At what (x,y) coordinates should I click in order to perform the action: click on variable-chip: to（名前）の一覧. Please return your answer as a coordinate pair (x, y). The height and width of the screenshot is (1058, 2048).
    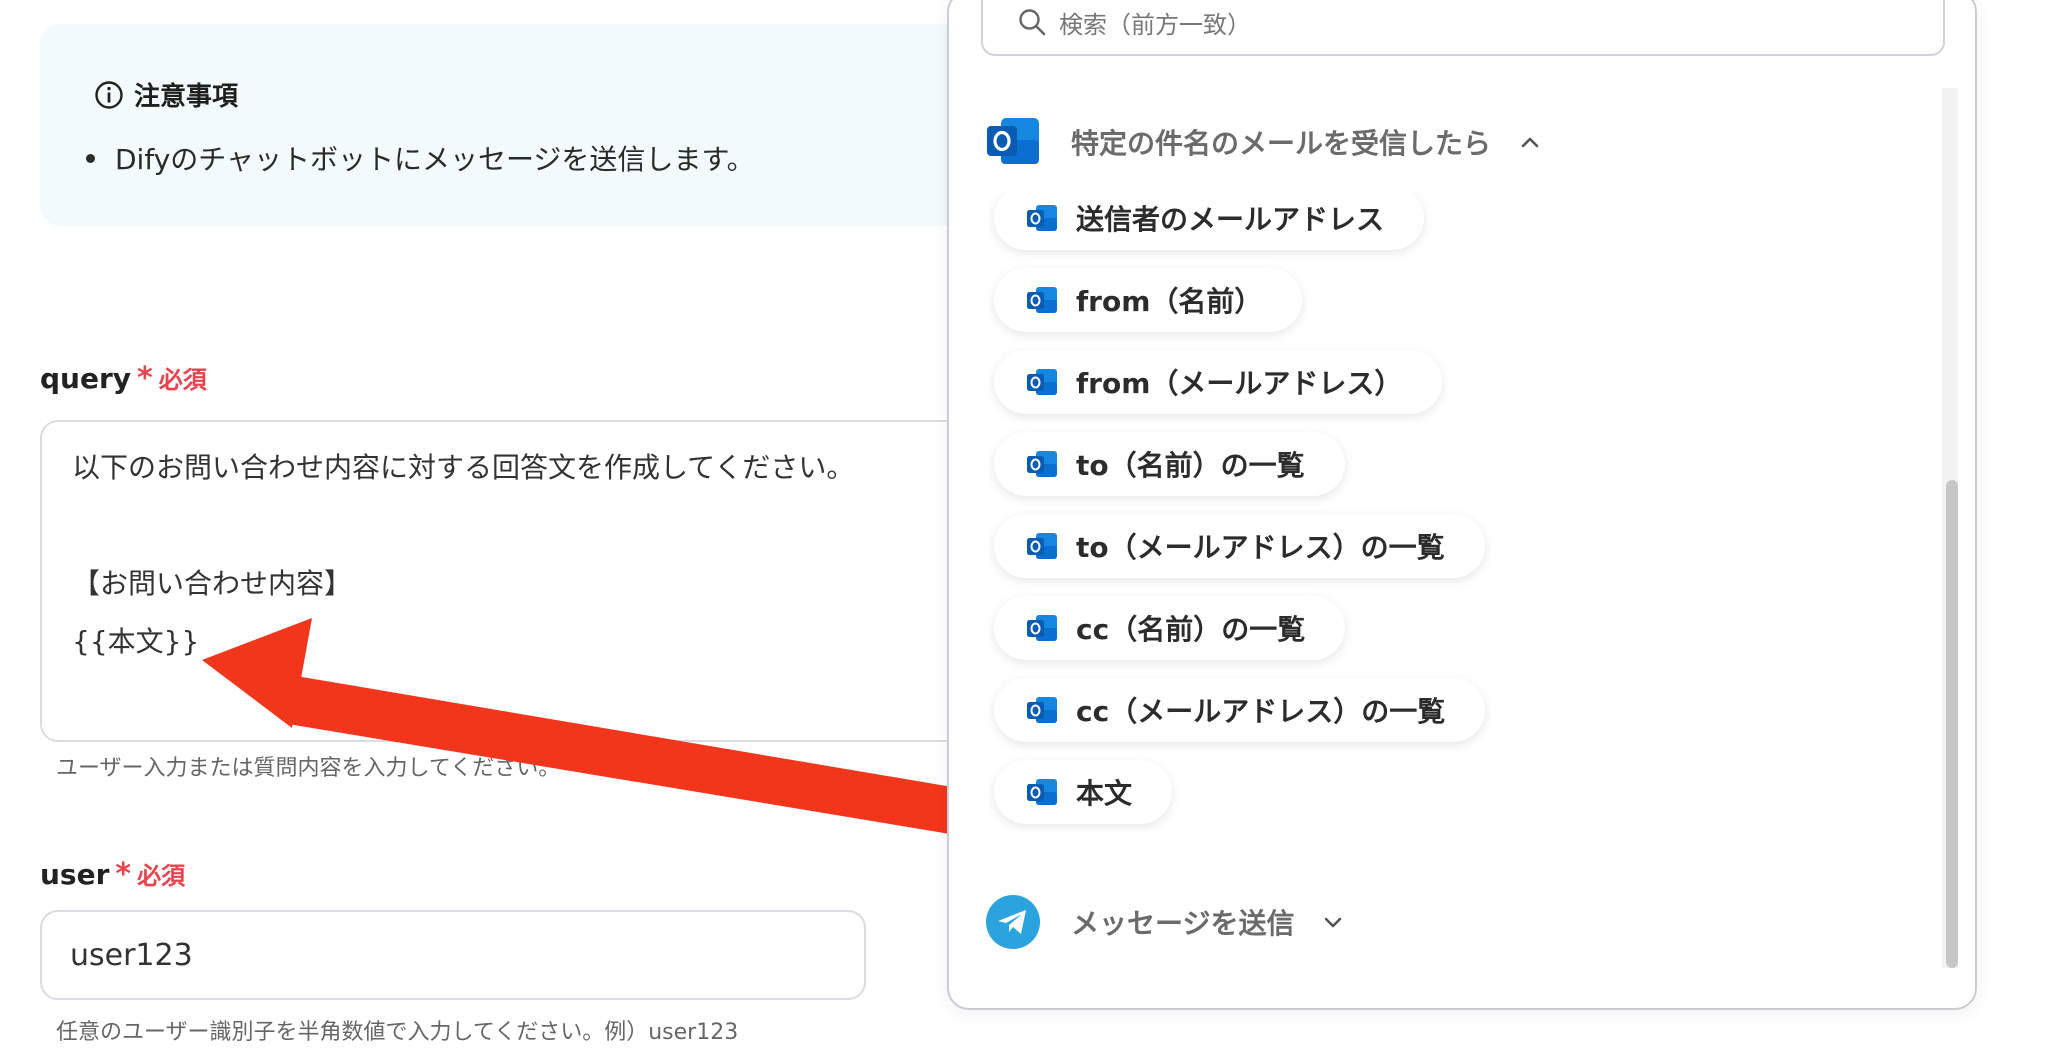
    Looking at the image, I should click on (1169, 464).